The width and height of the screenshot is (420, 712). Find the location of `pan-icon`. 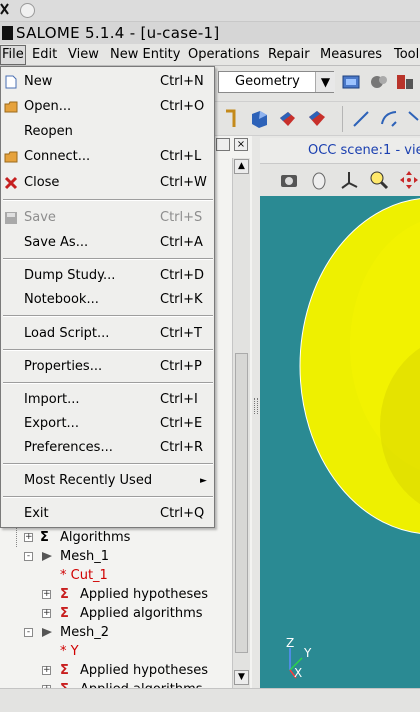

pan-icon is located at coordinates (409, 180).